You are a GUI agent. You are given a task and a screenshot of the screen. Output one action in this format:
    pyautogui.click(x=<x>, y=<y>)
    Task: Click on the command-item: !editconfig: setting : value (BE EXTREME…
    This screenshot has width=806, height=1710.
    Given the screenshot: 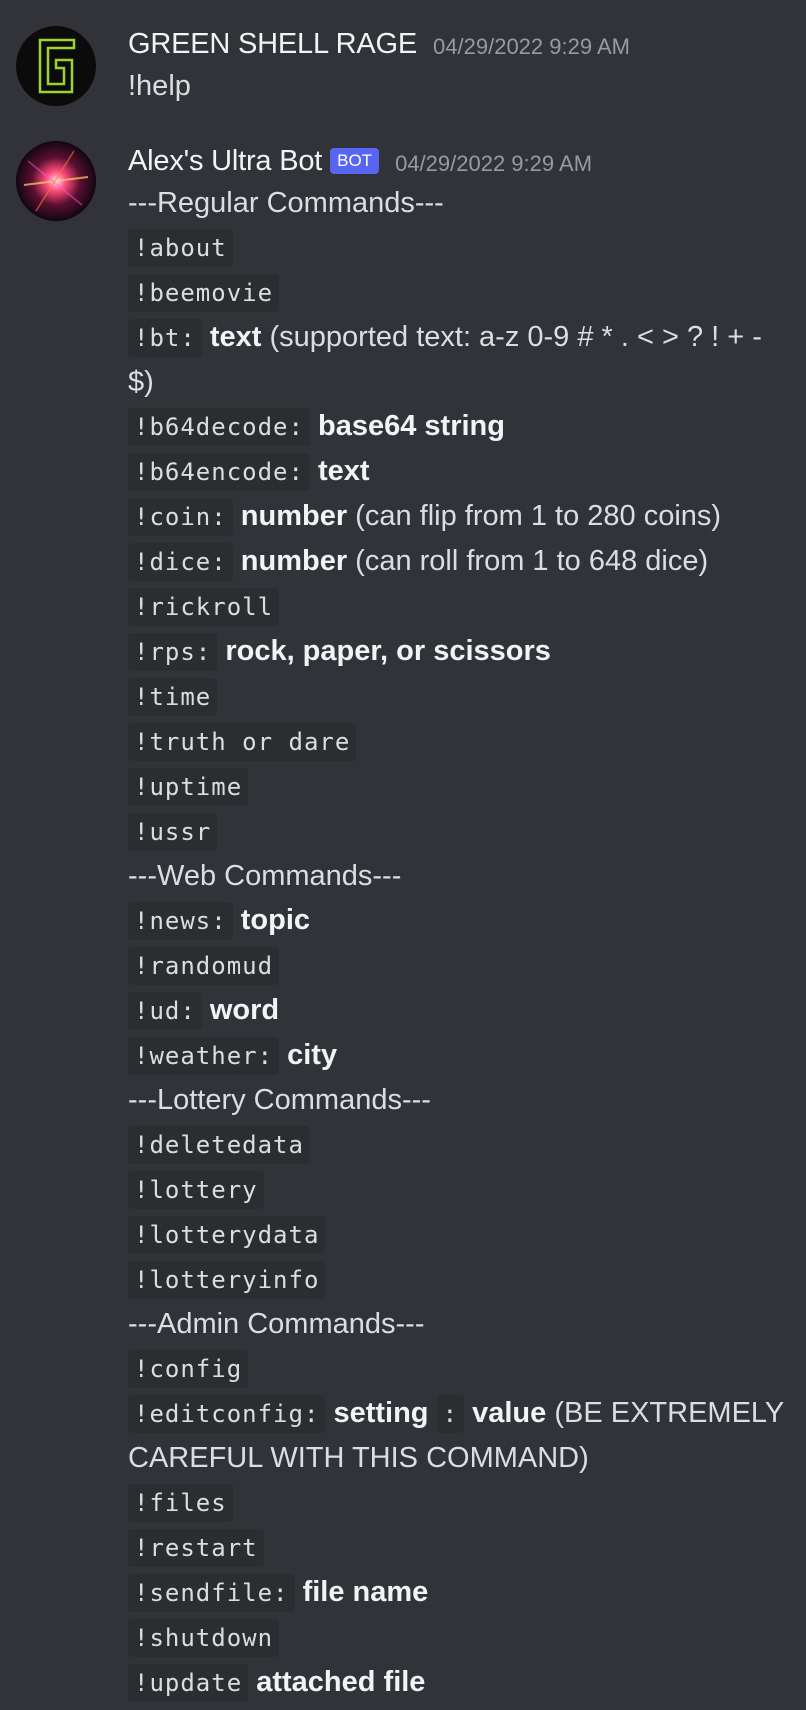 What is the action you would take?
    pyautogui.click(x=467, y=1435)
    